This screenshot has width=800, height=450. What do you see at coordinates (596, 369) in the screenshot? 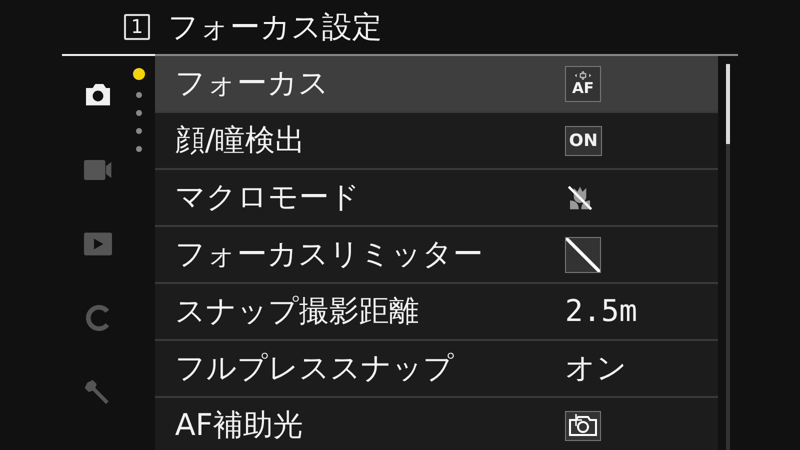
I see `setting-value: オン` at bounding box center [596, 369].